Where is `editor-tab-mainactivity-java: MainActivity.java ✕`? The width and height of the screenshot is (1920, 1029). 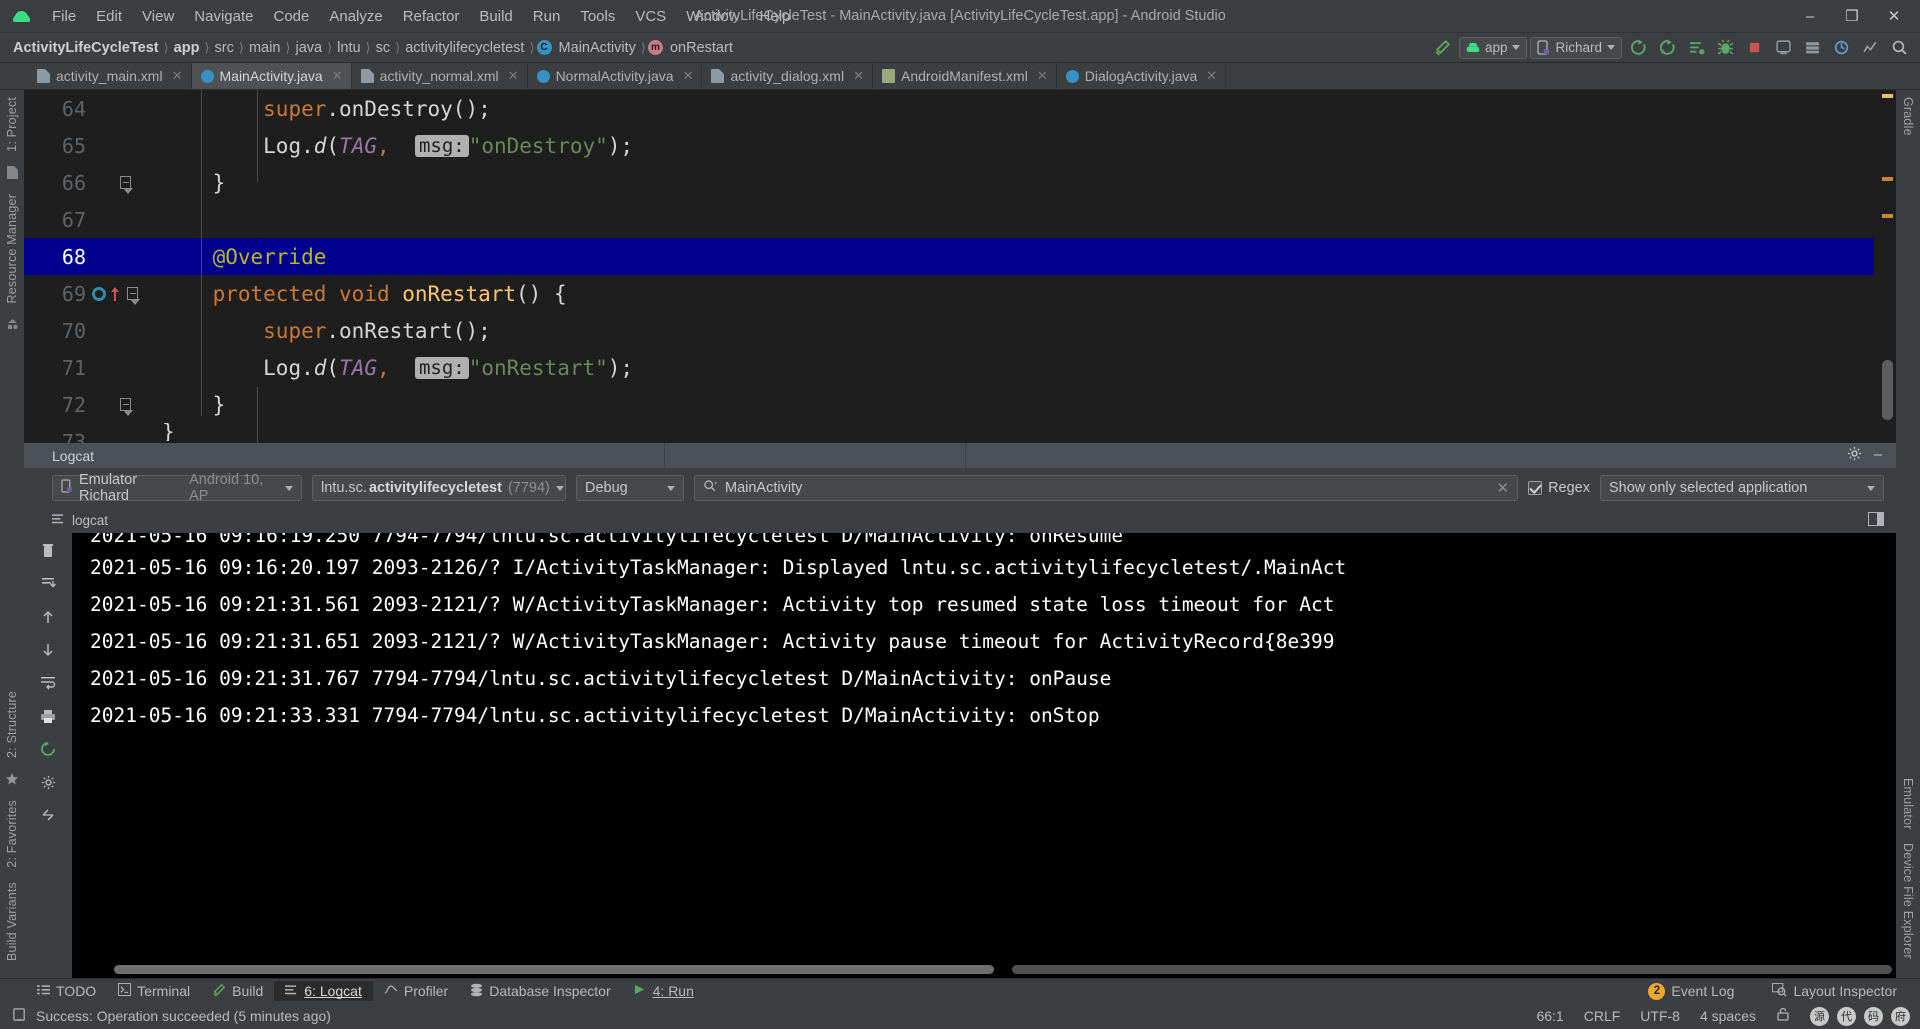 editor-tab-mainactivity-java: MainActivity.java ✕ is located at coordinates (271, 76).